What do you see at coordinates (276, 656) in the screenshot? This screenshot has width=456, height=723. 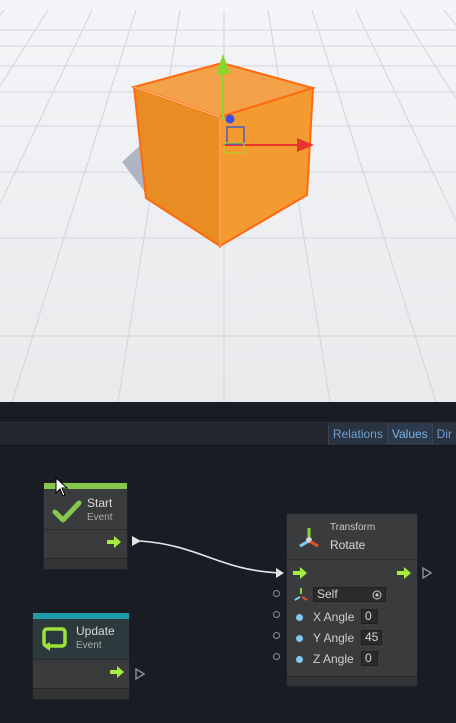 I see `z-angle-input-port` at bounding box center [276, 656].